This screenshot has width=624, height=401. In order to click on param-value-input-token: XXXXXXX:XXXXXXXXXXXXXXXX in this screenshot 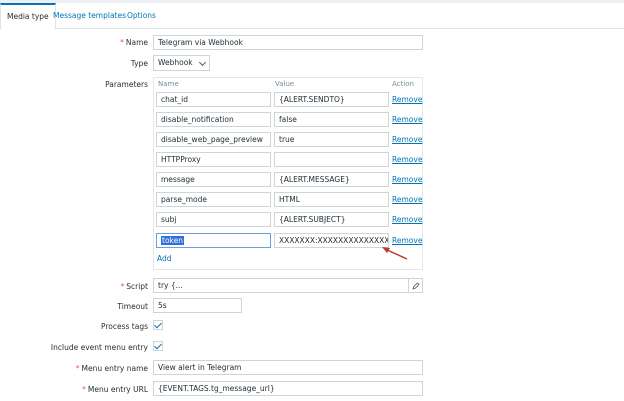, I will do `click(331, 240)`.